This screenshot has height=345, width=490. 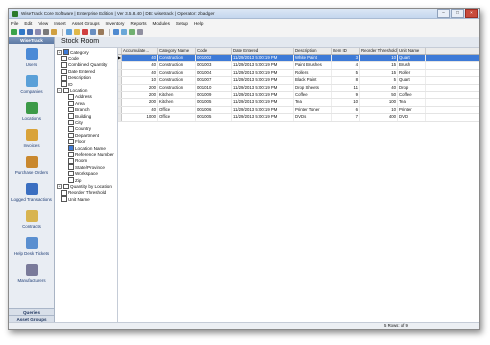 I want to click on table-cell: 400, so click(x=379, y=117).